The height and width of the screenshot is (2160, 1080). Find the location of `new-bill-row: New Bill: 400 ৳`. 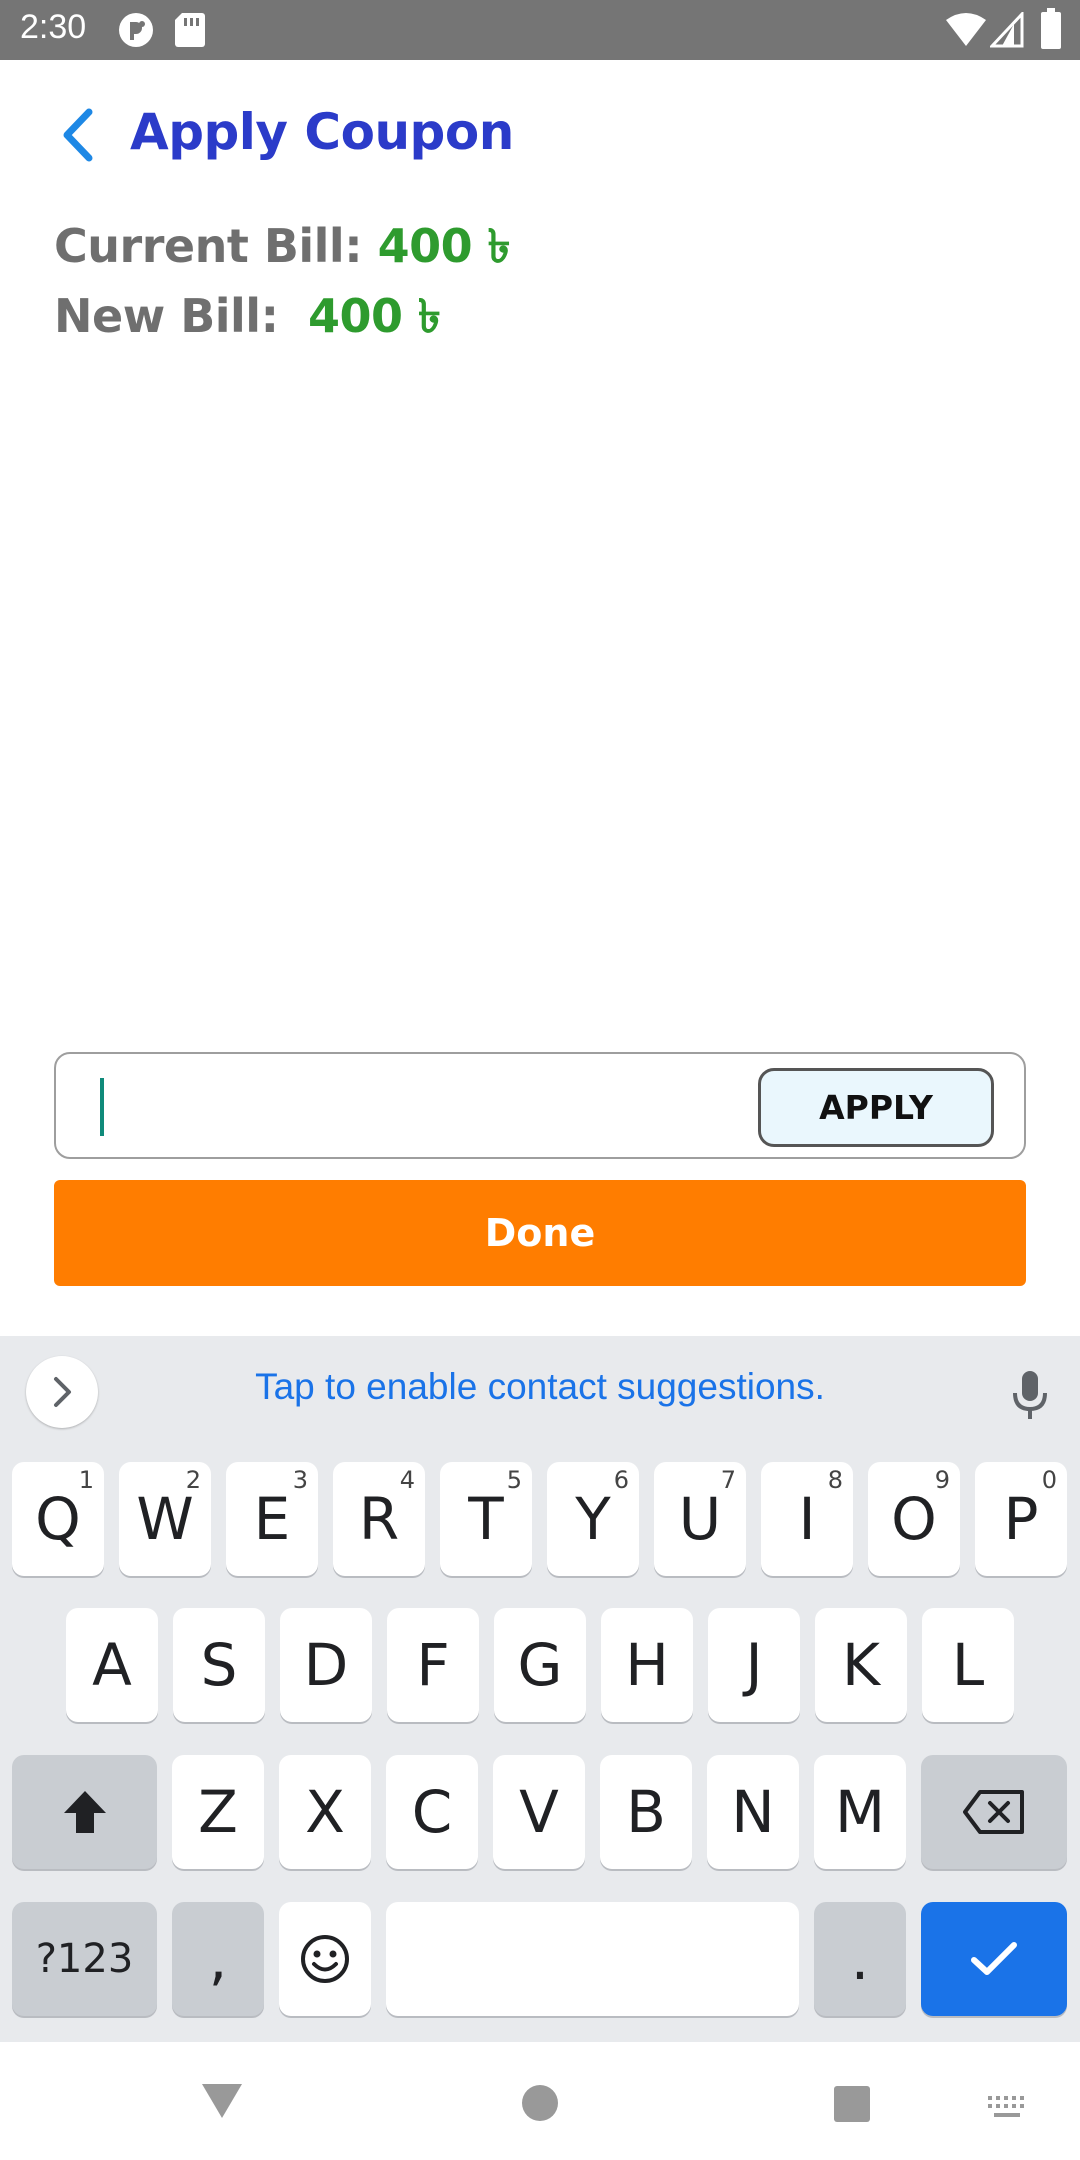

new-bill-row: New Bill: 400 ৳ is located at coordinates (247, 320).